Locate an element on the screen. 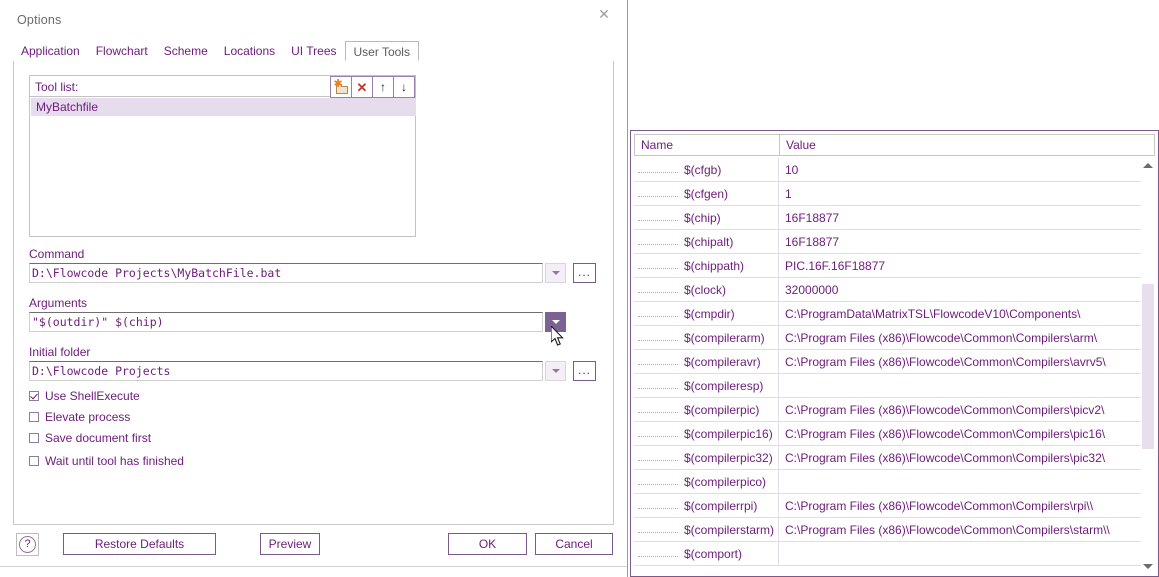 This screenshot has height=577, width=1159. ok-button: OK is located at coordinates (487, 544).